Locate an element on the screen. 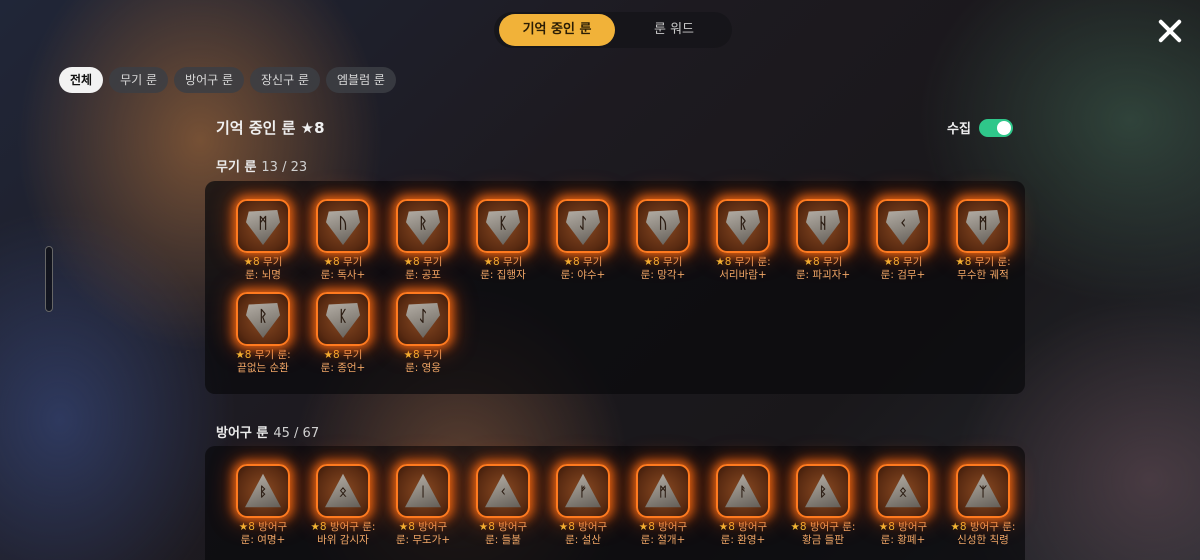 The height and width of the screenshot is (560, 1200). collect-label: 수집 is located at coordinates (959, 129).